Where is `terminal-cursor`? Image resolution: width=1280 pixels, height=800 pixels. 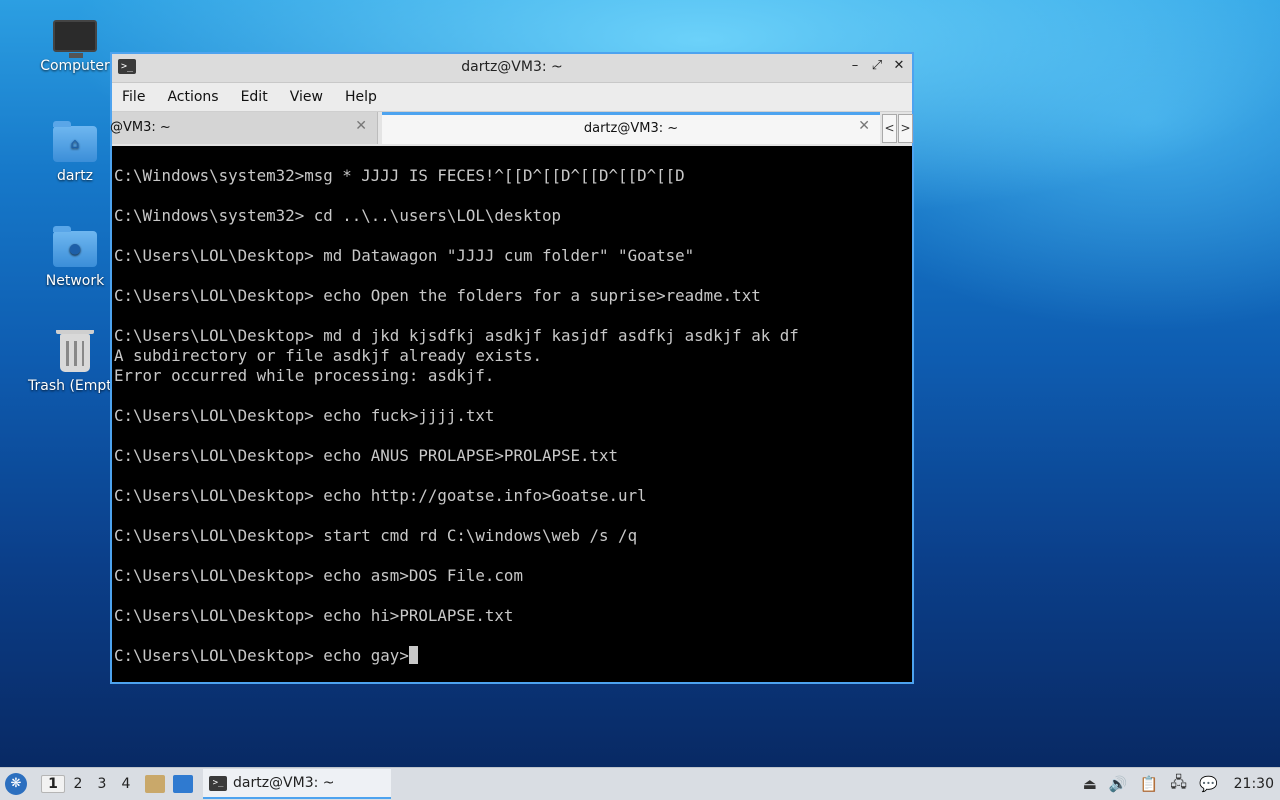
terminal-cursor is located at coordinates (413, 655).